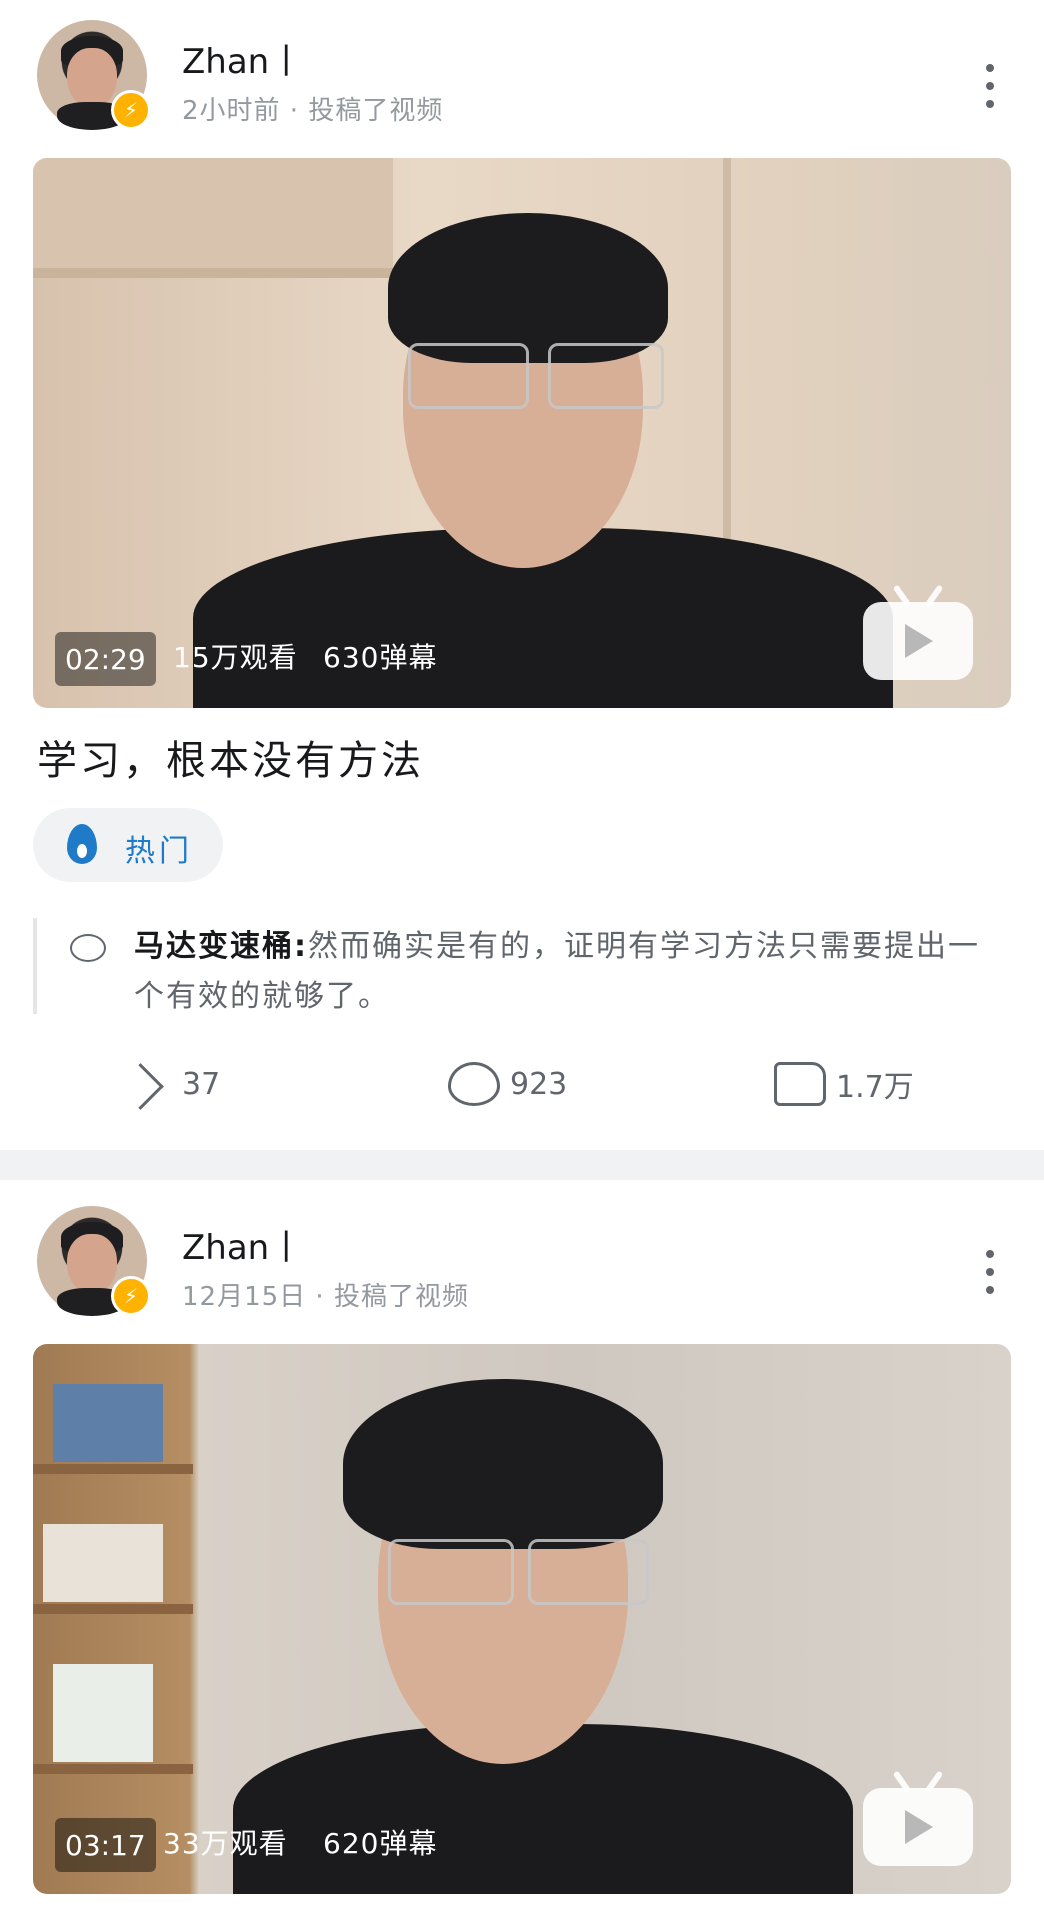  I want to click on like-button: 1.7万, so click(844, 1084).